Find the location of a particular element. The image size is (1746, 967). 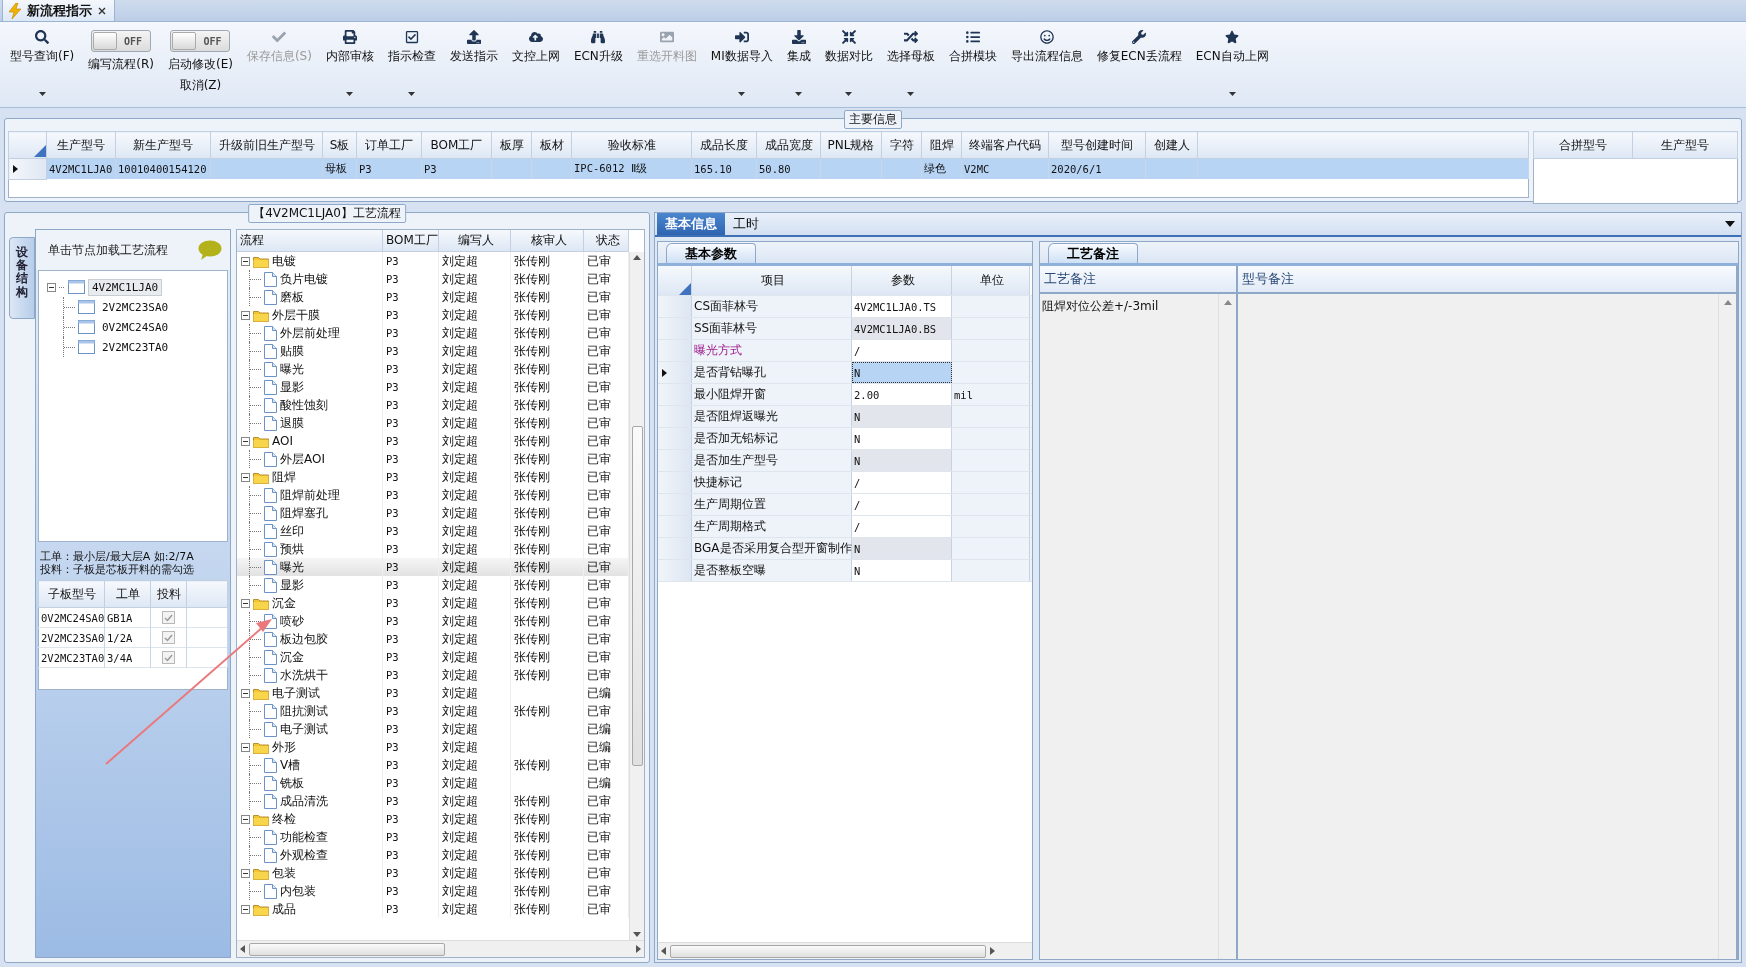

tree-node: 0V2MC24SA0 is located at coordinates (135, 327).